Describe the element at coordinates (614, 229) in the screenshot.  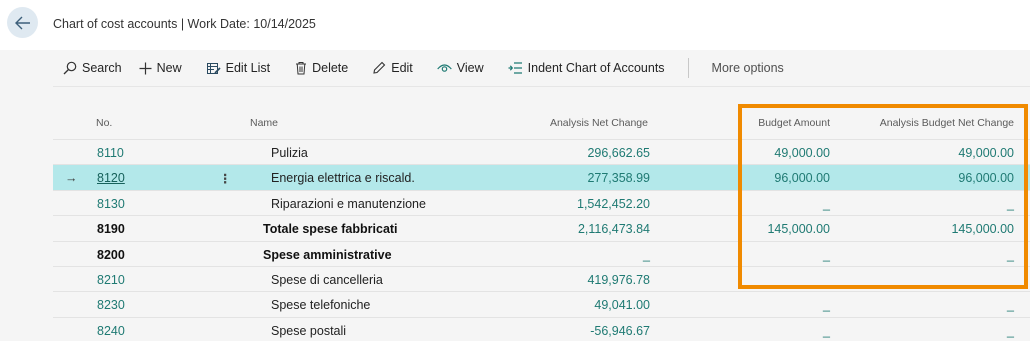
I see `analysis-net-change: 2,116,473.84` at that location.